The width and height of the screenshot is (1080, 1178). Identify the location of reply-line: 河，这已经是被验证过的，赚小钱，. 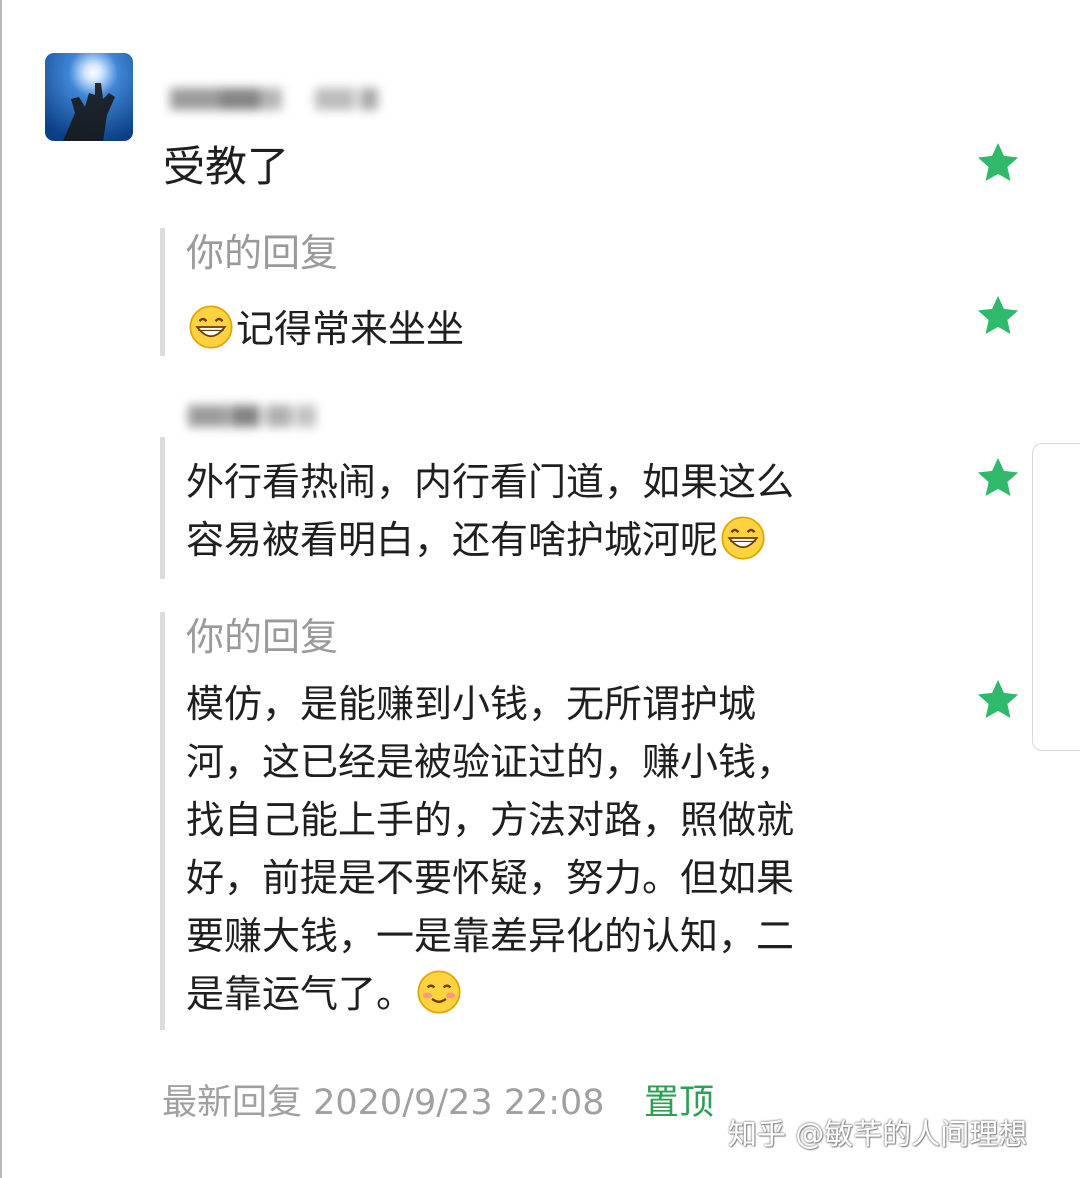
(490, 762).